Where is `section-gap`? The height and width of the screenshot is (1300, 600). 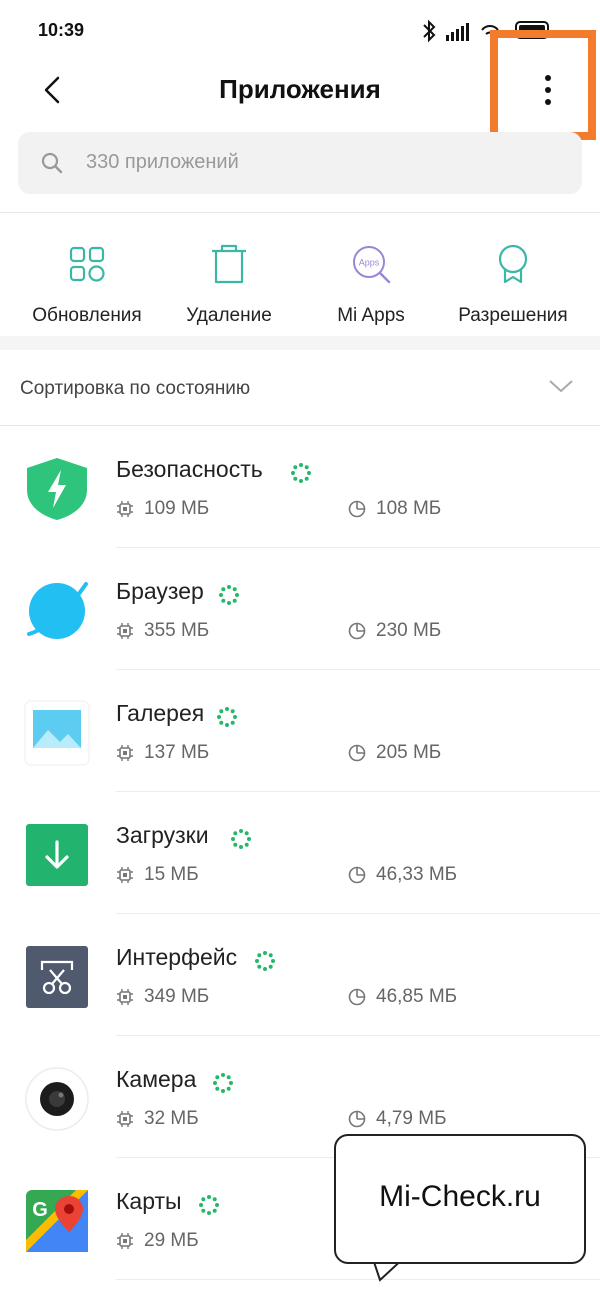
section-gap is located at coordinates (300, 343).